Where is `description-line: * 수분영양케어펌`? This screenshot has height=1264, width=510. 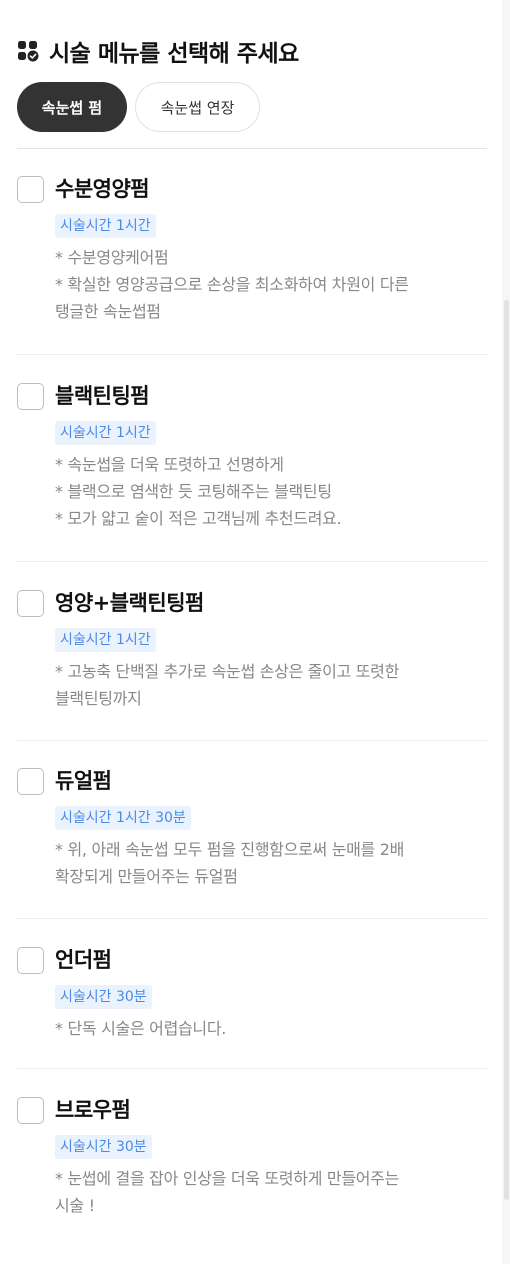
description-line: * 수분영양케어펌 is located at coordinates (112, 257).